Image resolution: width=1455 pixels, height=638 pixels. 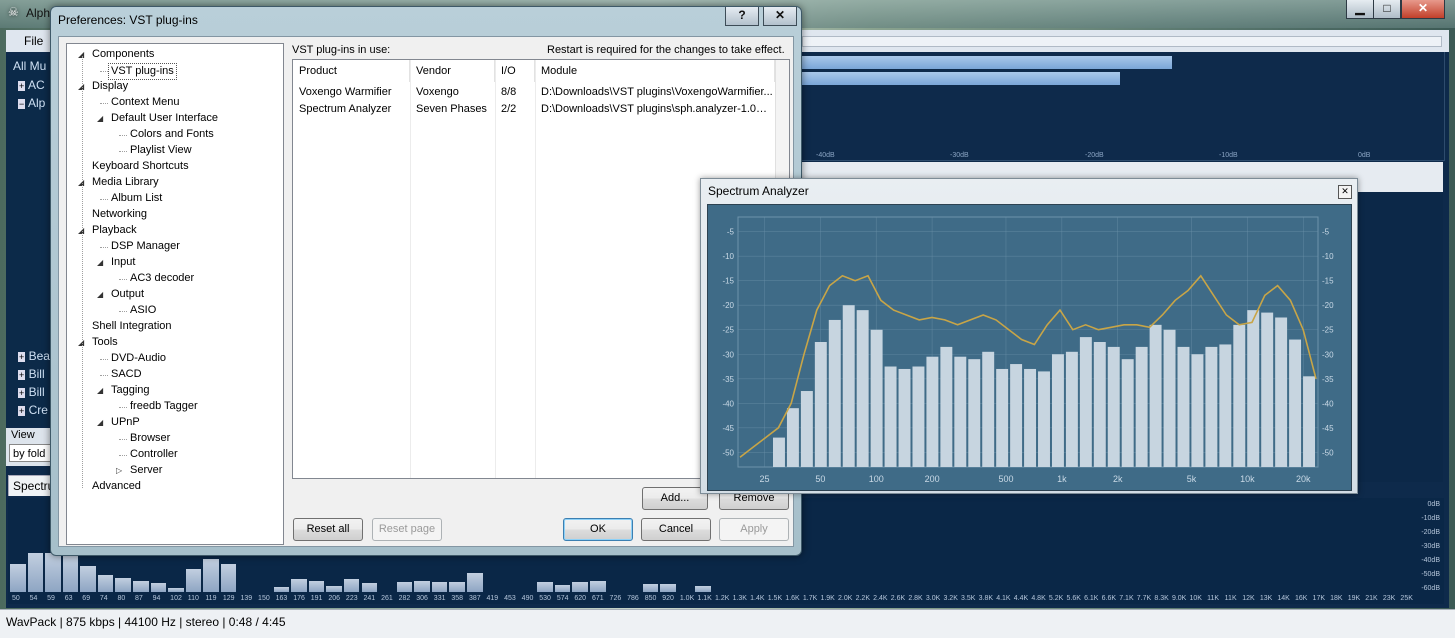 What do you see at coordinates (1283, 598) in the screenshot?
I see `bottom-freq-label: 14K` at bounding box center [1283, 598].